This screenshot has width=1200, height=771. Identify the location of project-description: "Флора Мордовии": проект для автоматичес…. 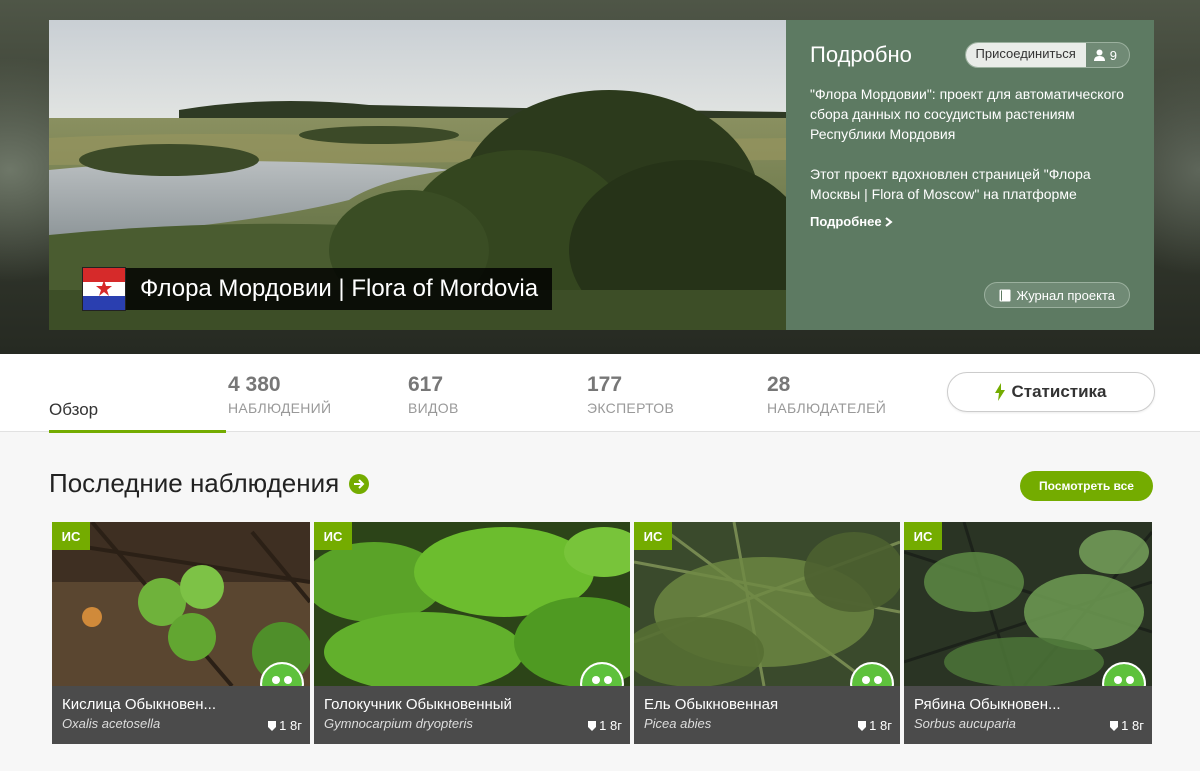
(970, 144).